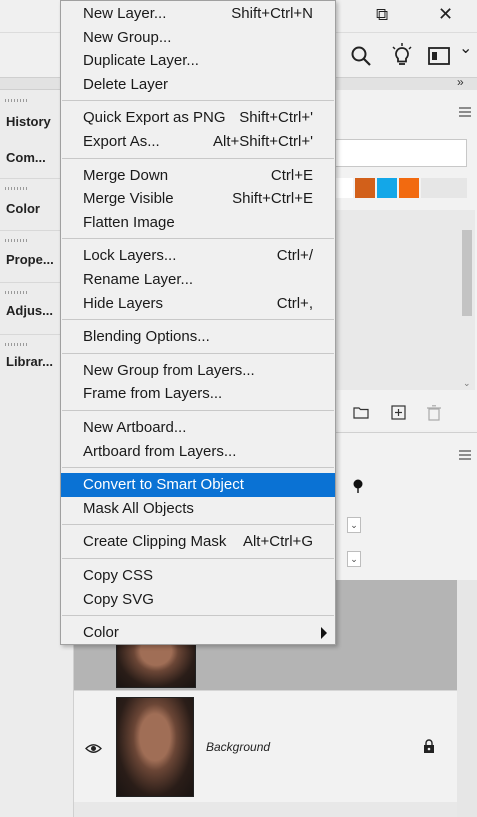 This screenshot has height=817, width=477. Describe the element at coordinates (467, 383) in the screenshot. I see `scroll-down-icon: ⌄` at that location.